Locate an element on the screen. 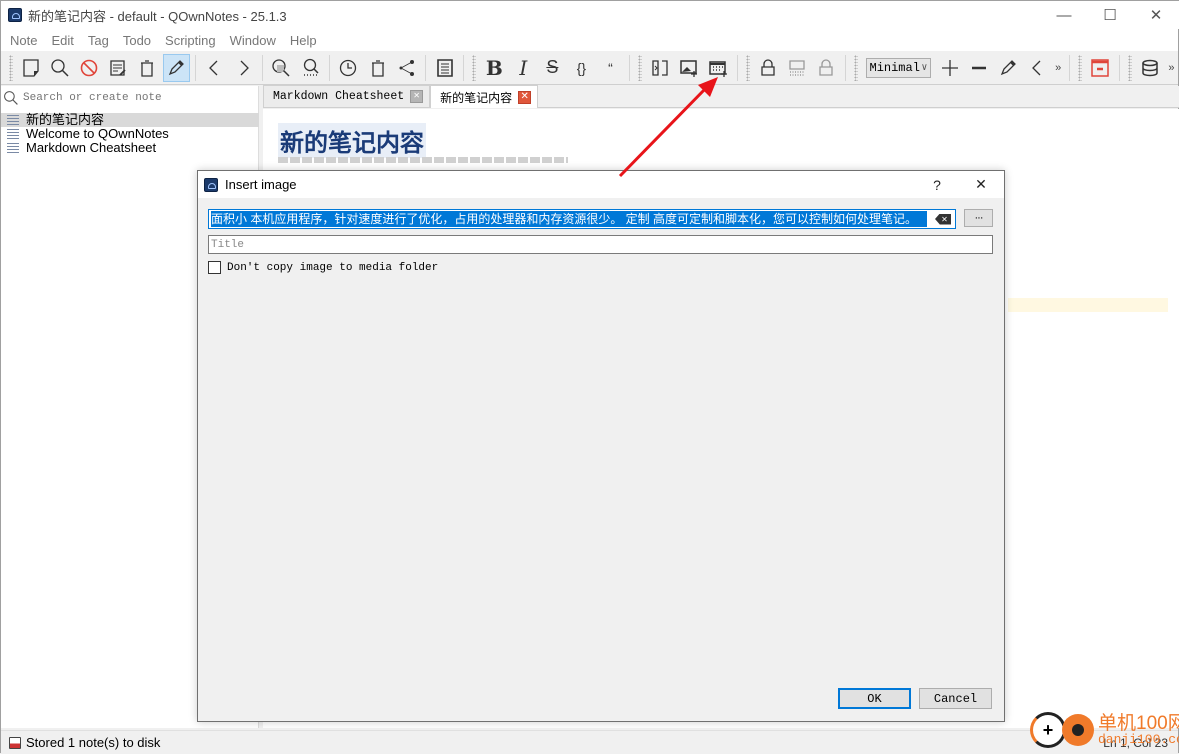 The width and height of the screenshot is (1179, 754). minimize-button: — is located at coordinates (1064, 15).